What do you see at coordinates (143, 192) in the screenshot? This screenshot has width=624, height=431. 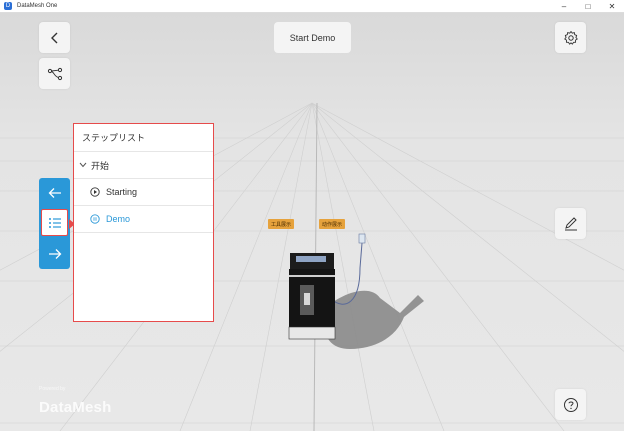 I see `step-item-starting: Starting` at bounding box center [143, 192].